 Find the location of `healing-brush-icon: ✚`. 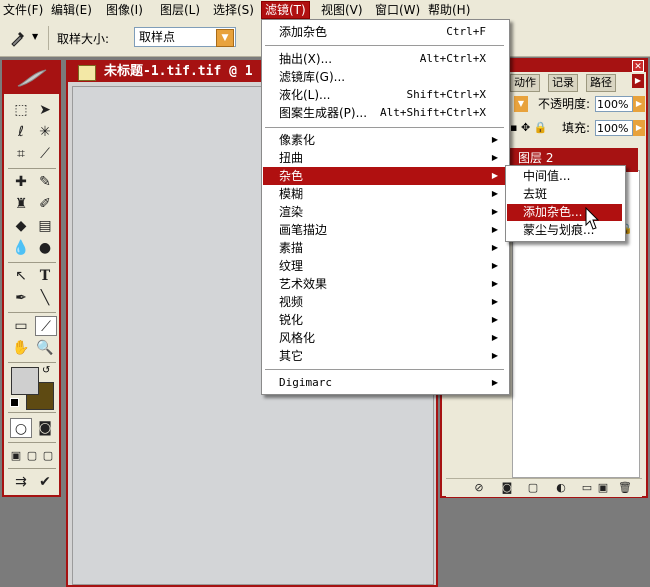

healing-brush-icon: ✚ is located at coordinates (21, 182).